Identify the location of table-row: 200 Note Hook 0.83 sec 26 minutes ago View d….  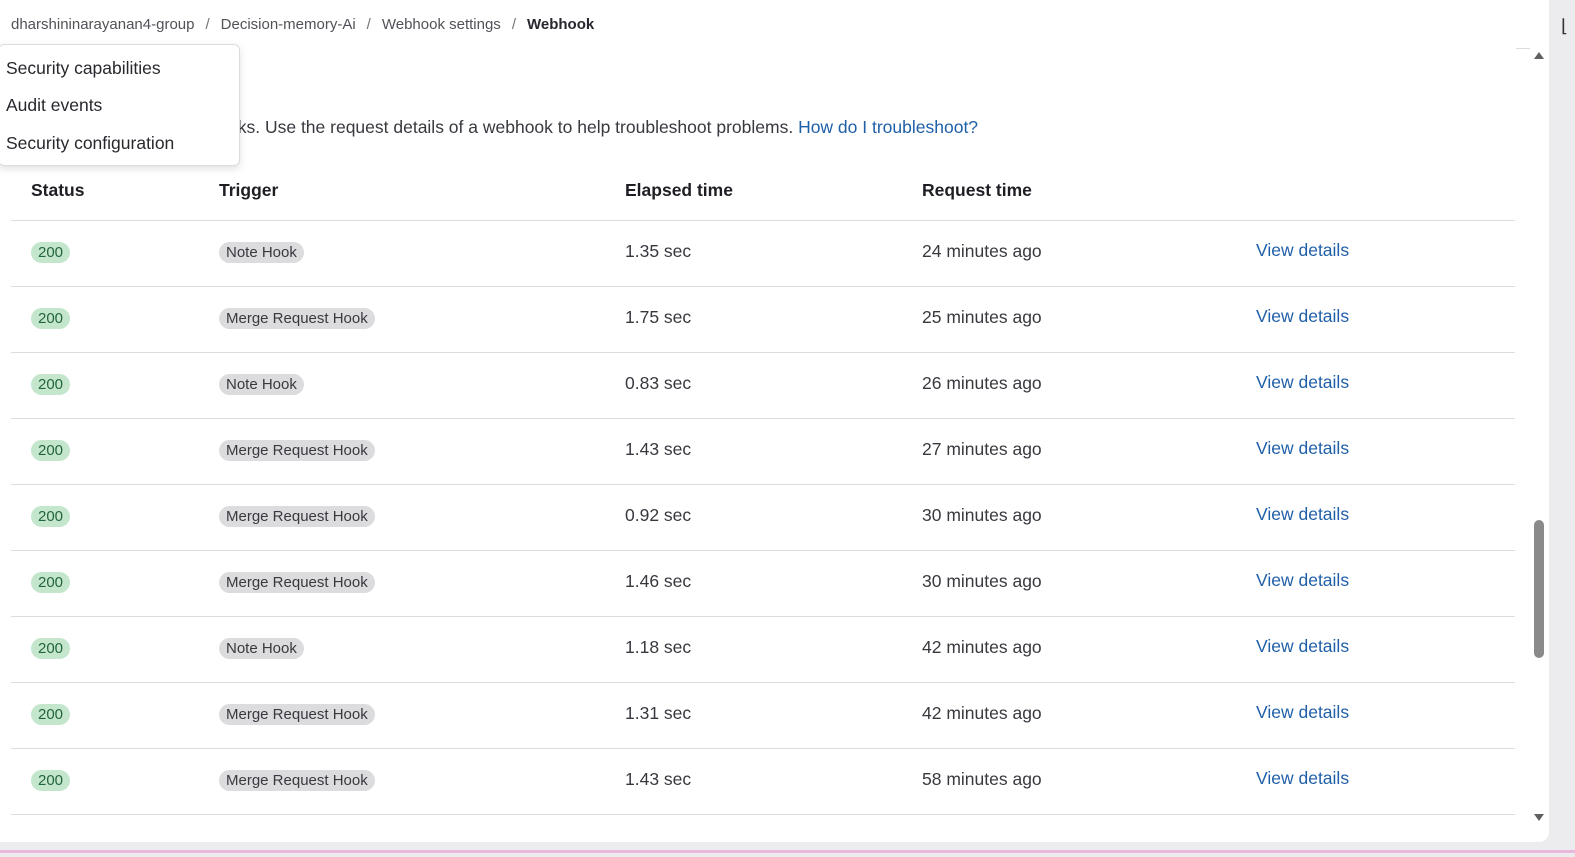
(763, 386).